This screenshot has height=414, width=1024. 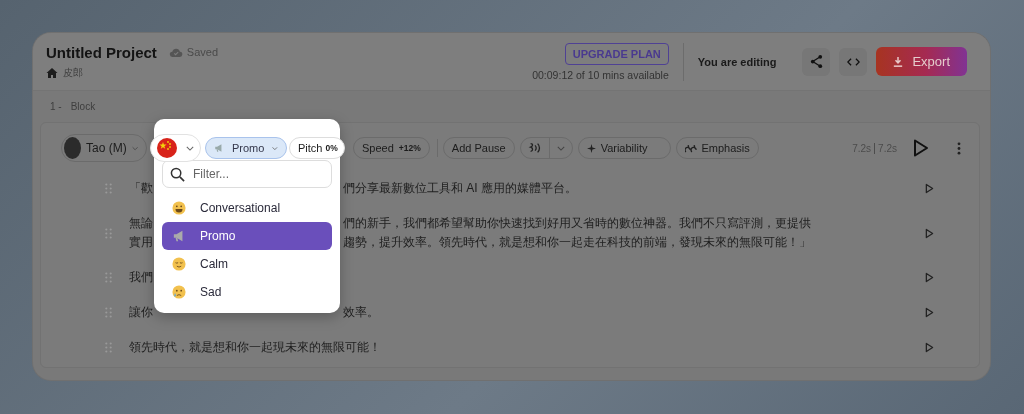 I want to click on smiling-face-icon, so click(x=179, y=264).